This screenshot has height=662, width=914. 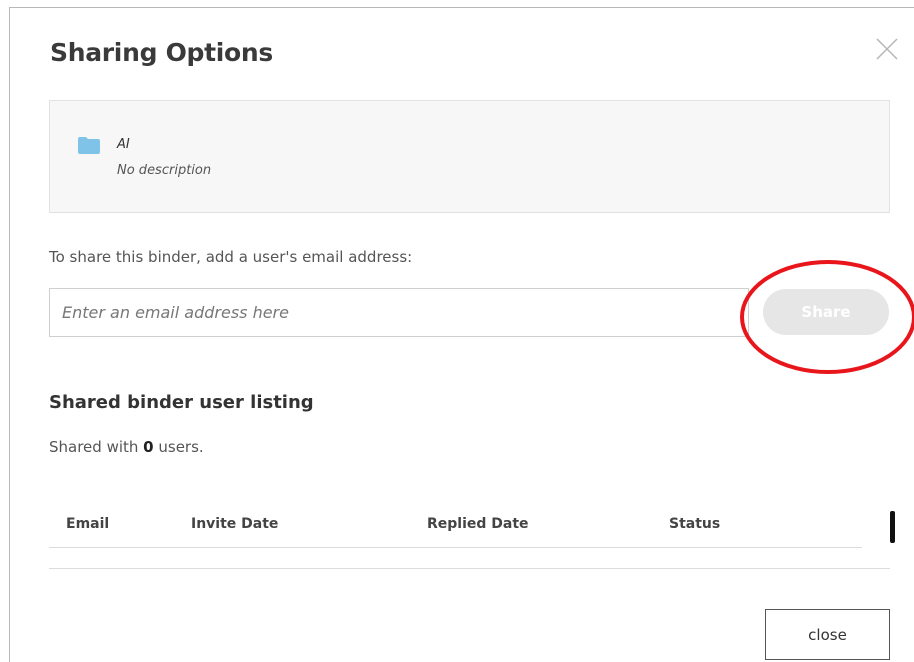 I want to click on binder-name: AI, so click(x=123, y=144).